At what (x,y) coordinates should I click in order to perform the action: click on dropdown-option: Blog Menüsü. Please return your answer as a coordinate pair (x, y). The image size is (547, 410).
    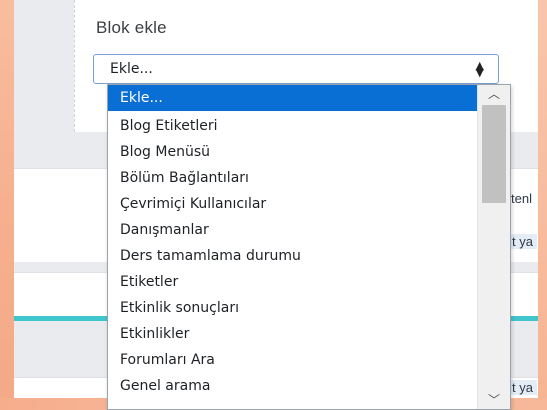
    Looking at the image, I should click on (293, 152).